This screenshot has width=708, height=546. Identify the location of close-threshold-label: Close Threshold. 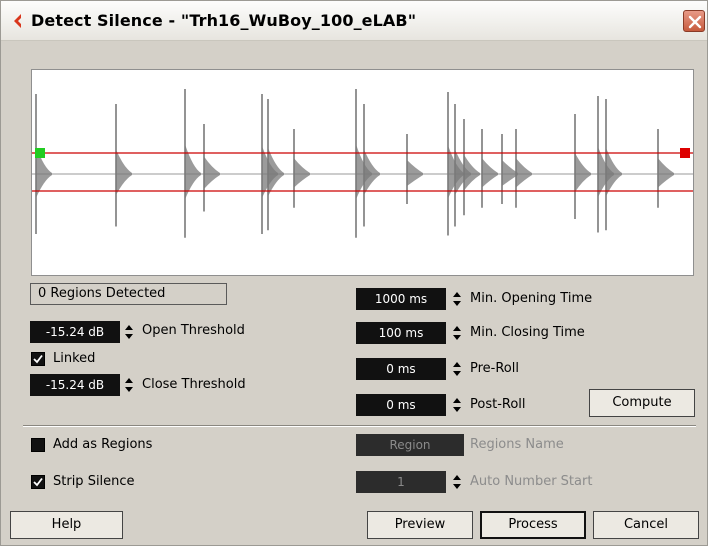
(194, 384).